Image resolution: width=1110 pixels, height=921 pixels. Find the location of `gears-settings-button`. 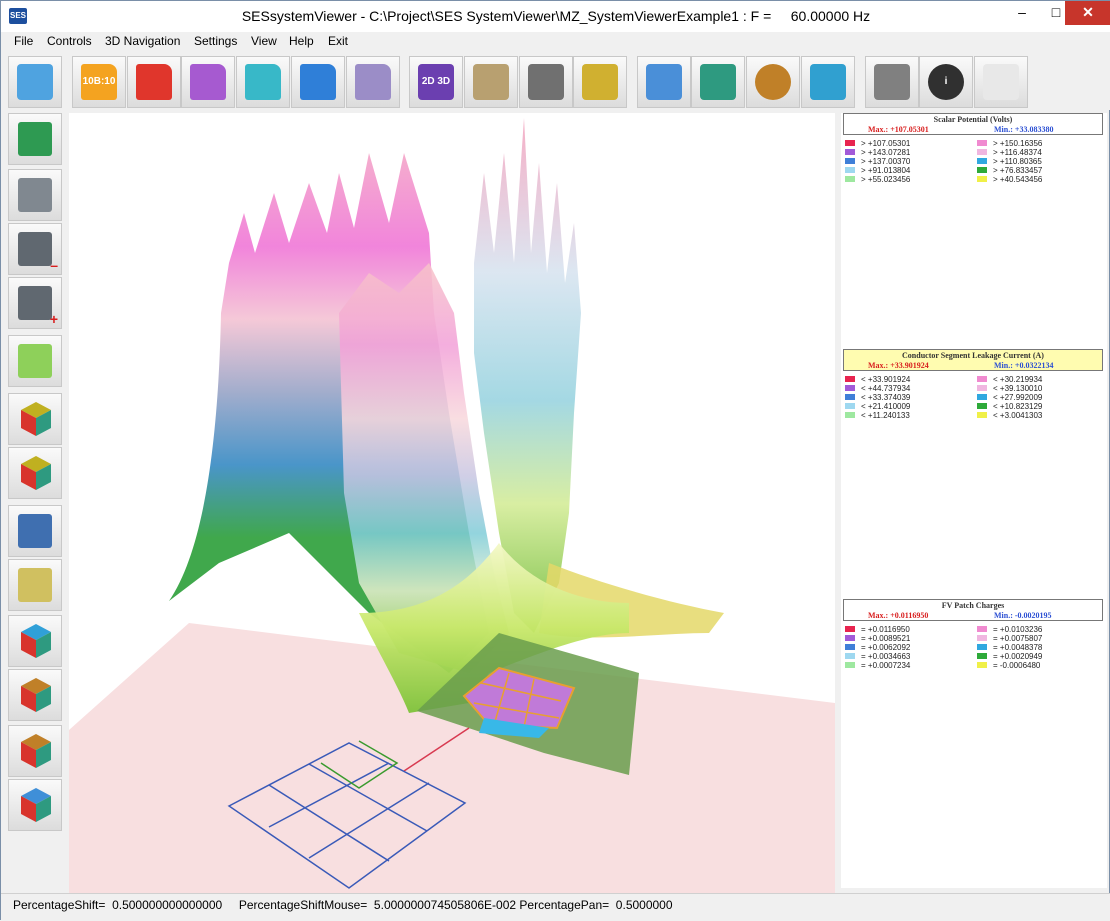

gears-settings-button is located at coordinates (491, 82).